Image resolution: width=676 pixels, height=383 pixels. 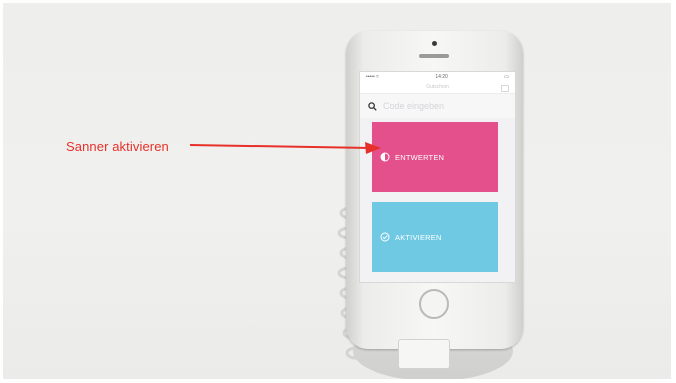 I want to click on annotation-label: Sanner aktivieren, so click(x=117, y=146).